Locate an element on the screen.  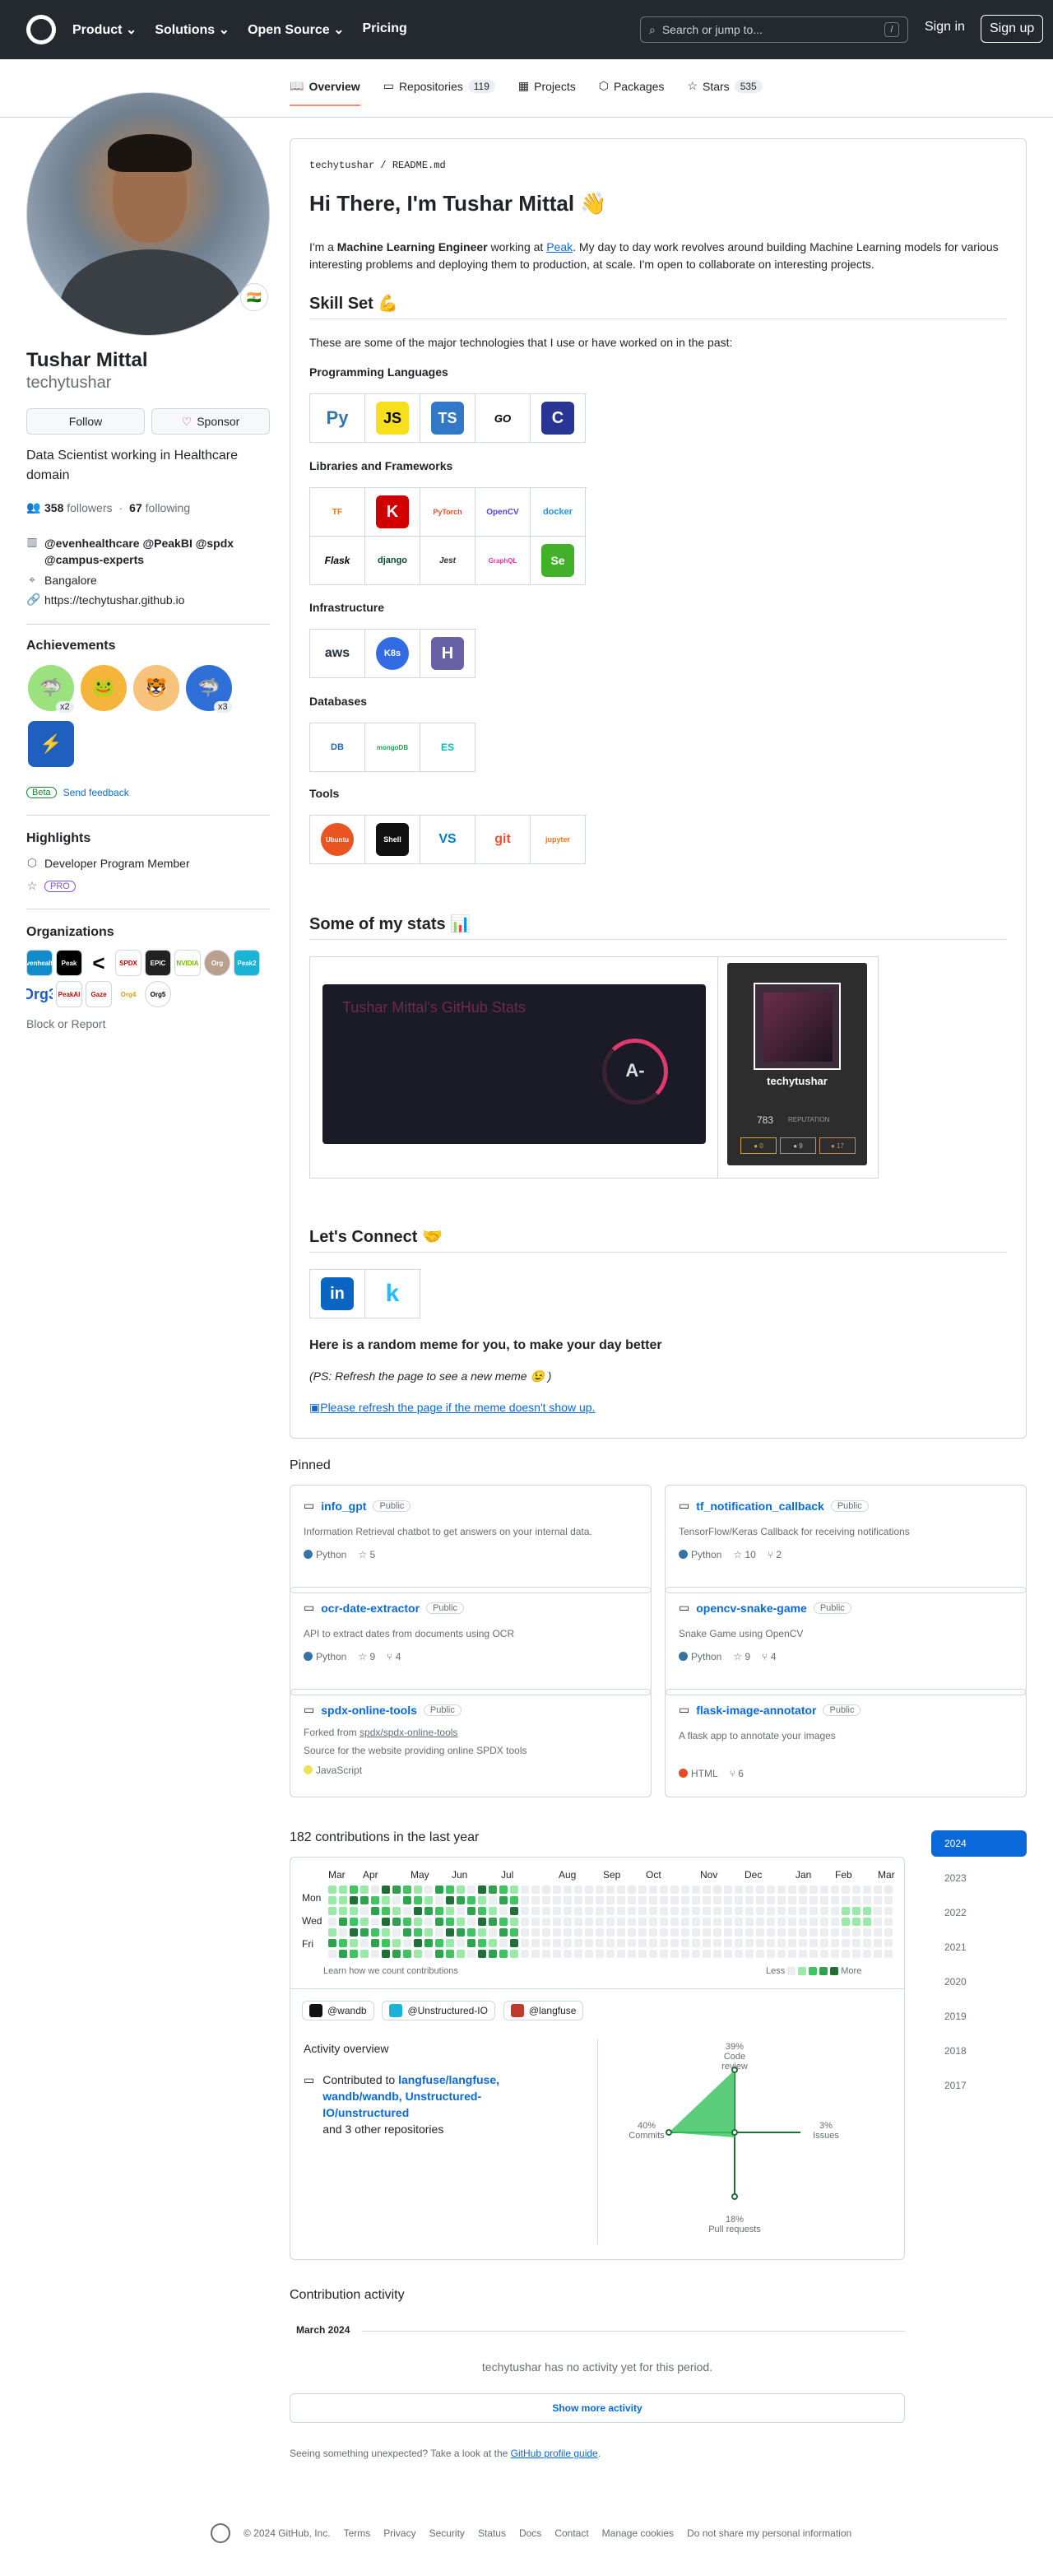
achievement-yolo-icon: 🐯 is located at coordinates (156, 688).